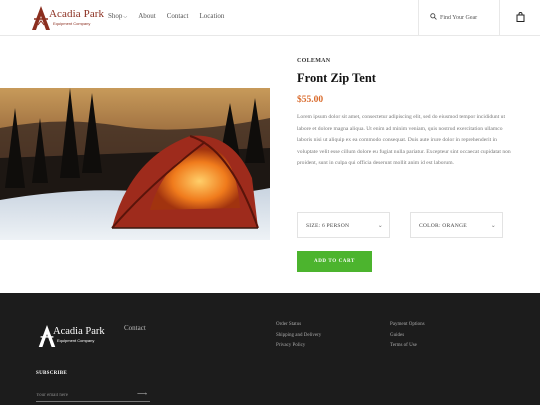 Image resolution: width=540 pixels, height=405 pixels. Describe the element at coordinates (166, 16) in the screenshot. I see `main-nav: Shop⌵ About Contact Location` at that location.